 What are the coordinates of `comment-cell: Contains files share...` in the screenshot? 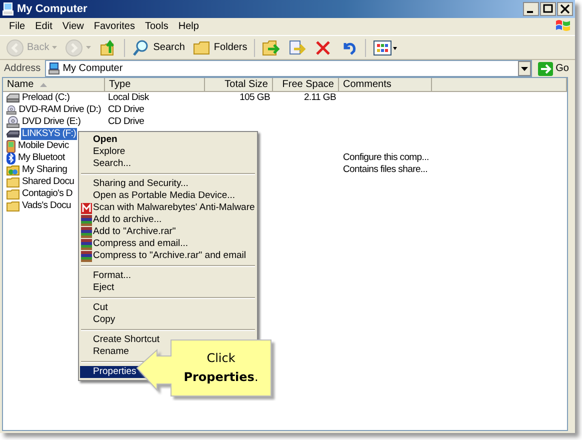 It's located at (385, 169).